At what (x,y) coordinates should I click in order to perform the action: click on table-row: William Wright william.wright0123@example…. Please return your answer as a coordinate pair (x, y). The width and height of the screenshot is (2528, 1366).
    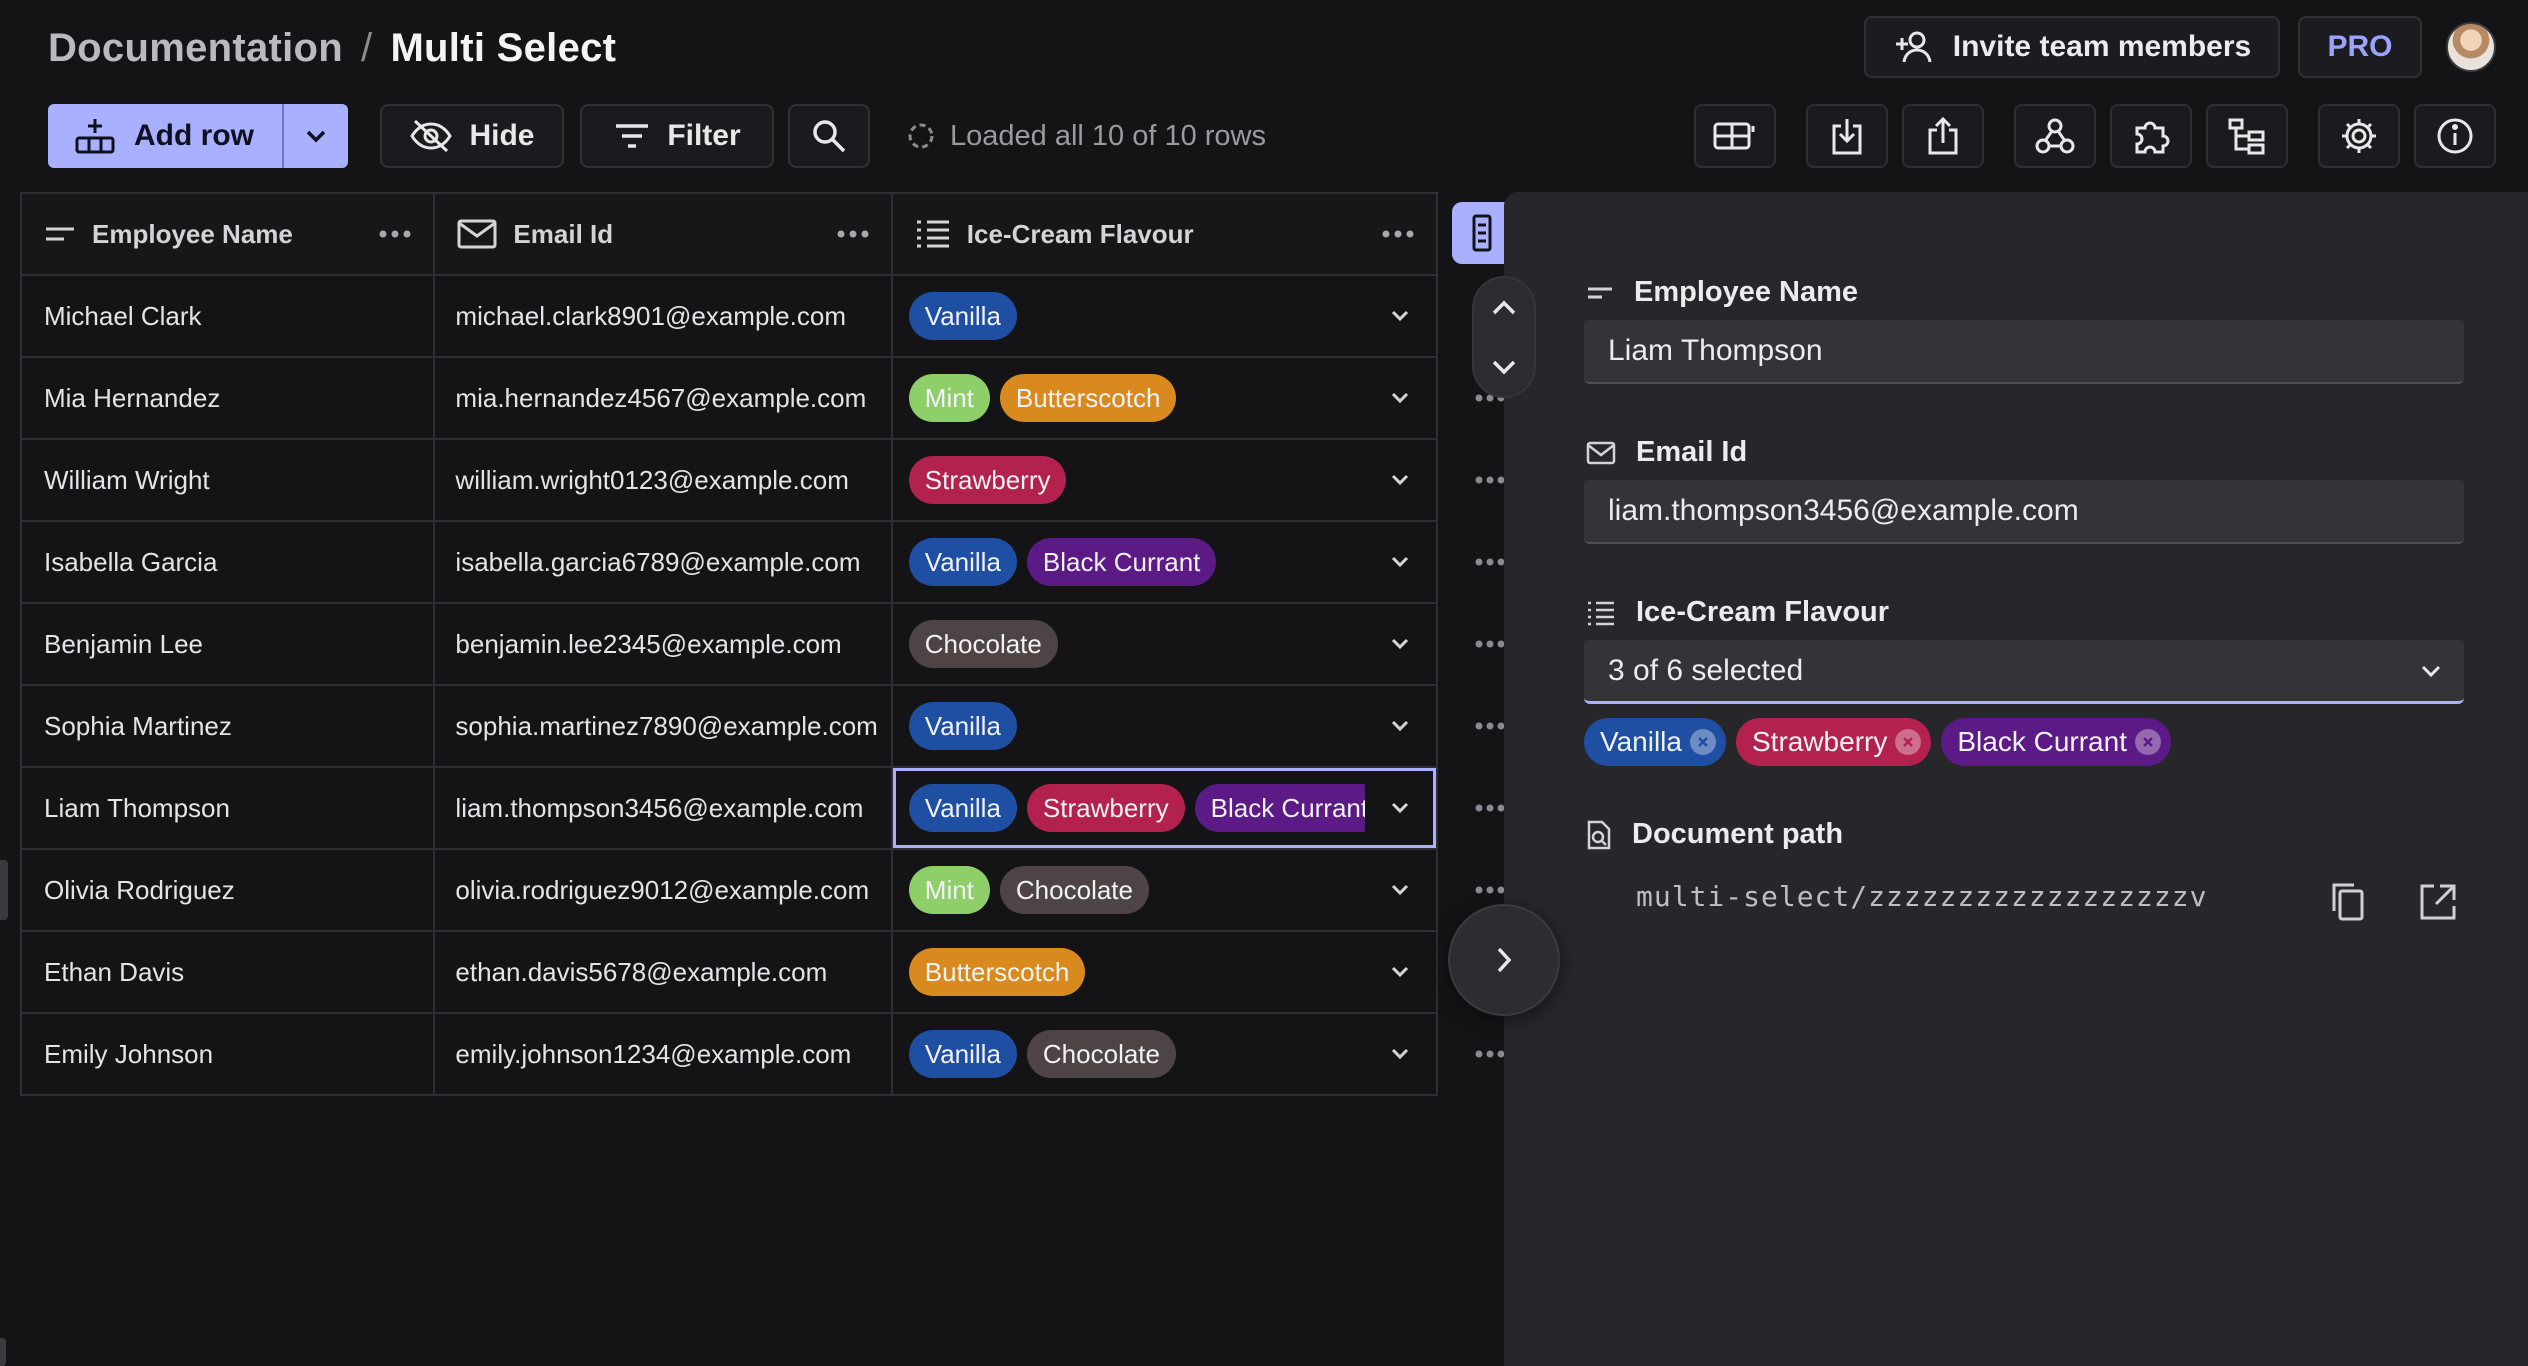
    Looking at the image, I should click on (729, 481).